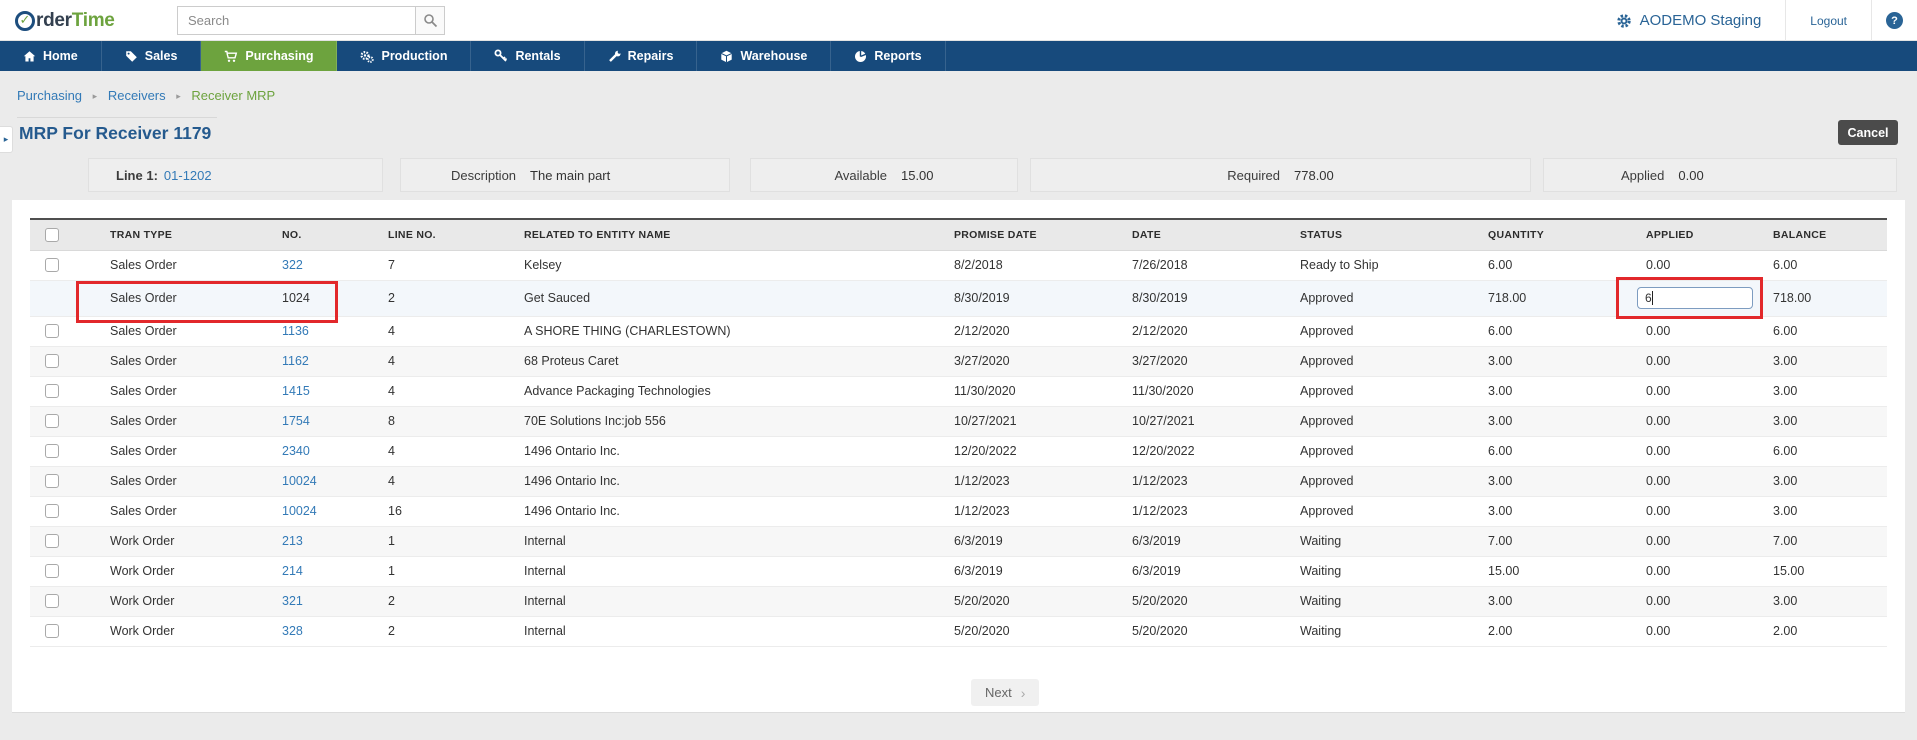 The image size is (1917, 740). Describe the element at coordinates (978, 541) in the screenshot. I see `promise-date-value: 6/3/2019` at that location.